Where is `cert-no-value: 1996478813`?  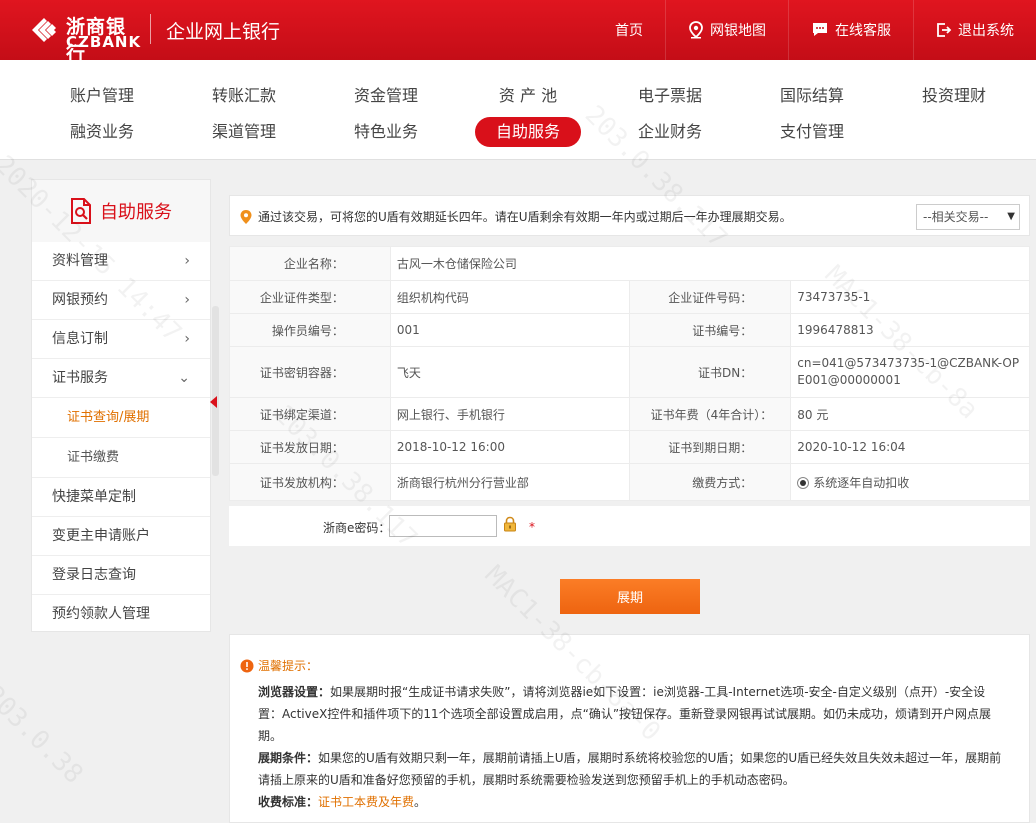 cert-no-value: 1996478813 is located at coordinates (910, 330).